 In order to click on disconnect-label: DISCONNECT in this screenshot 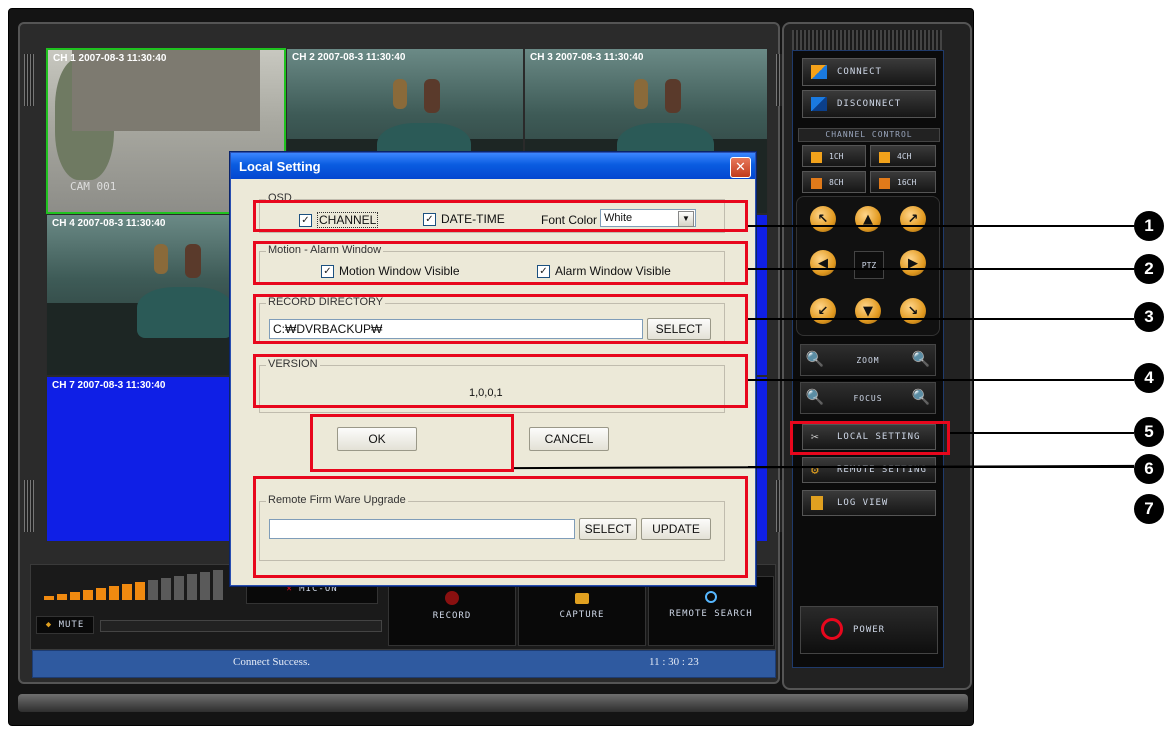, I will do `click(869, 104)`.